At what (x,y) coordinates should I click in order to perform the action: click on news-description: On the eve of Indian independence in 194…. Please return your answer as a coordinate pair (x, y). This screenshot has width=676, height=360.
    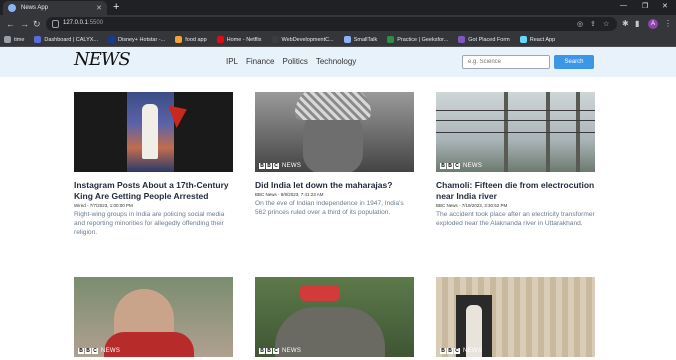
    Looking at the image, I should click on (329, 208).